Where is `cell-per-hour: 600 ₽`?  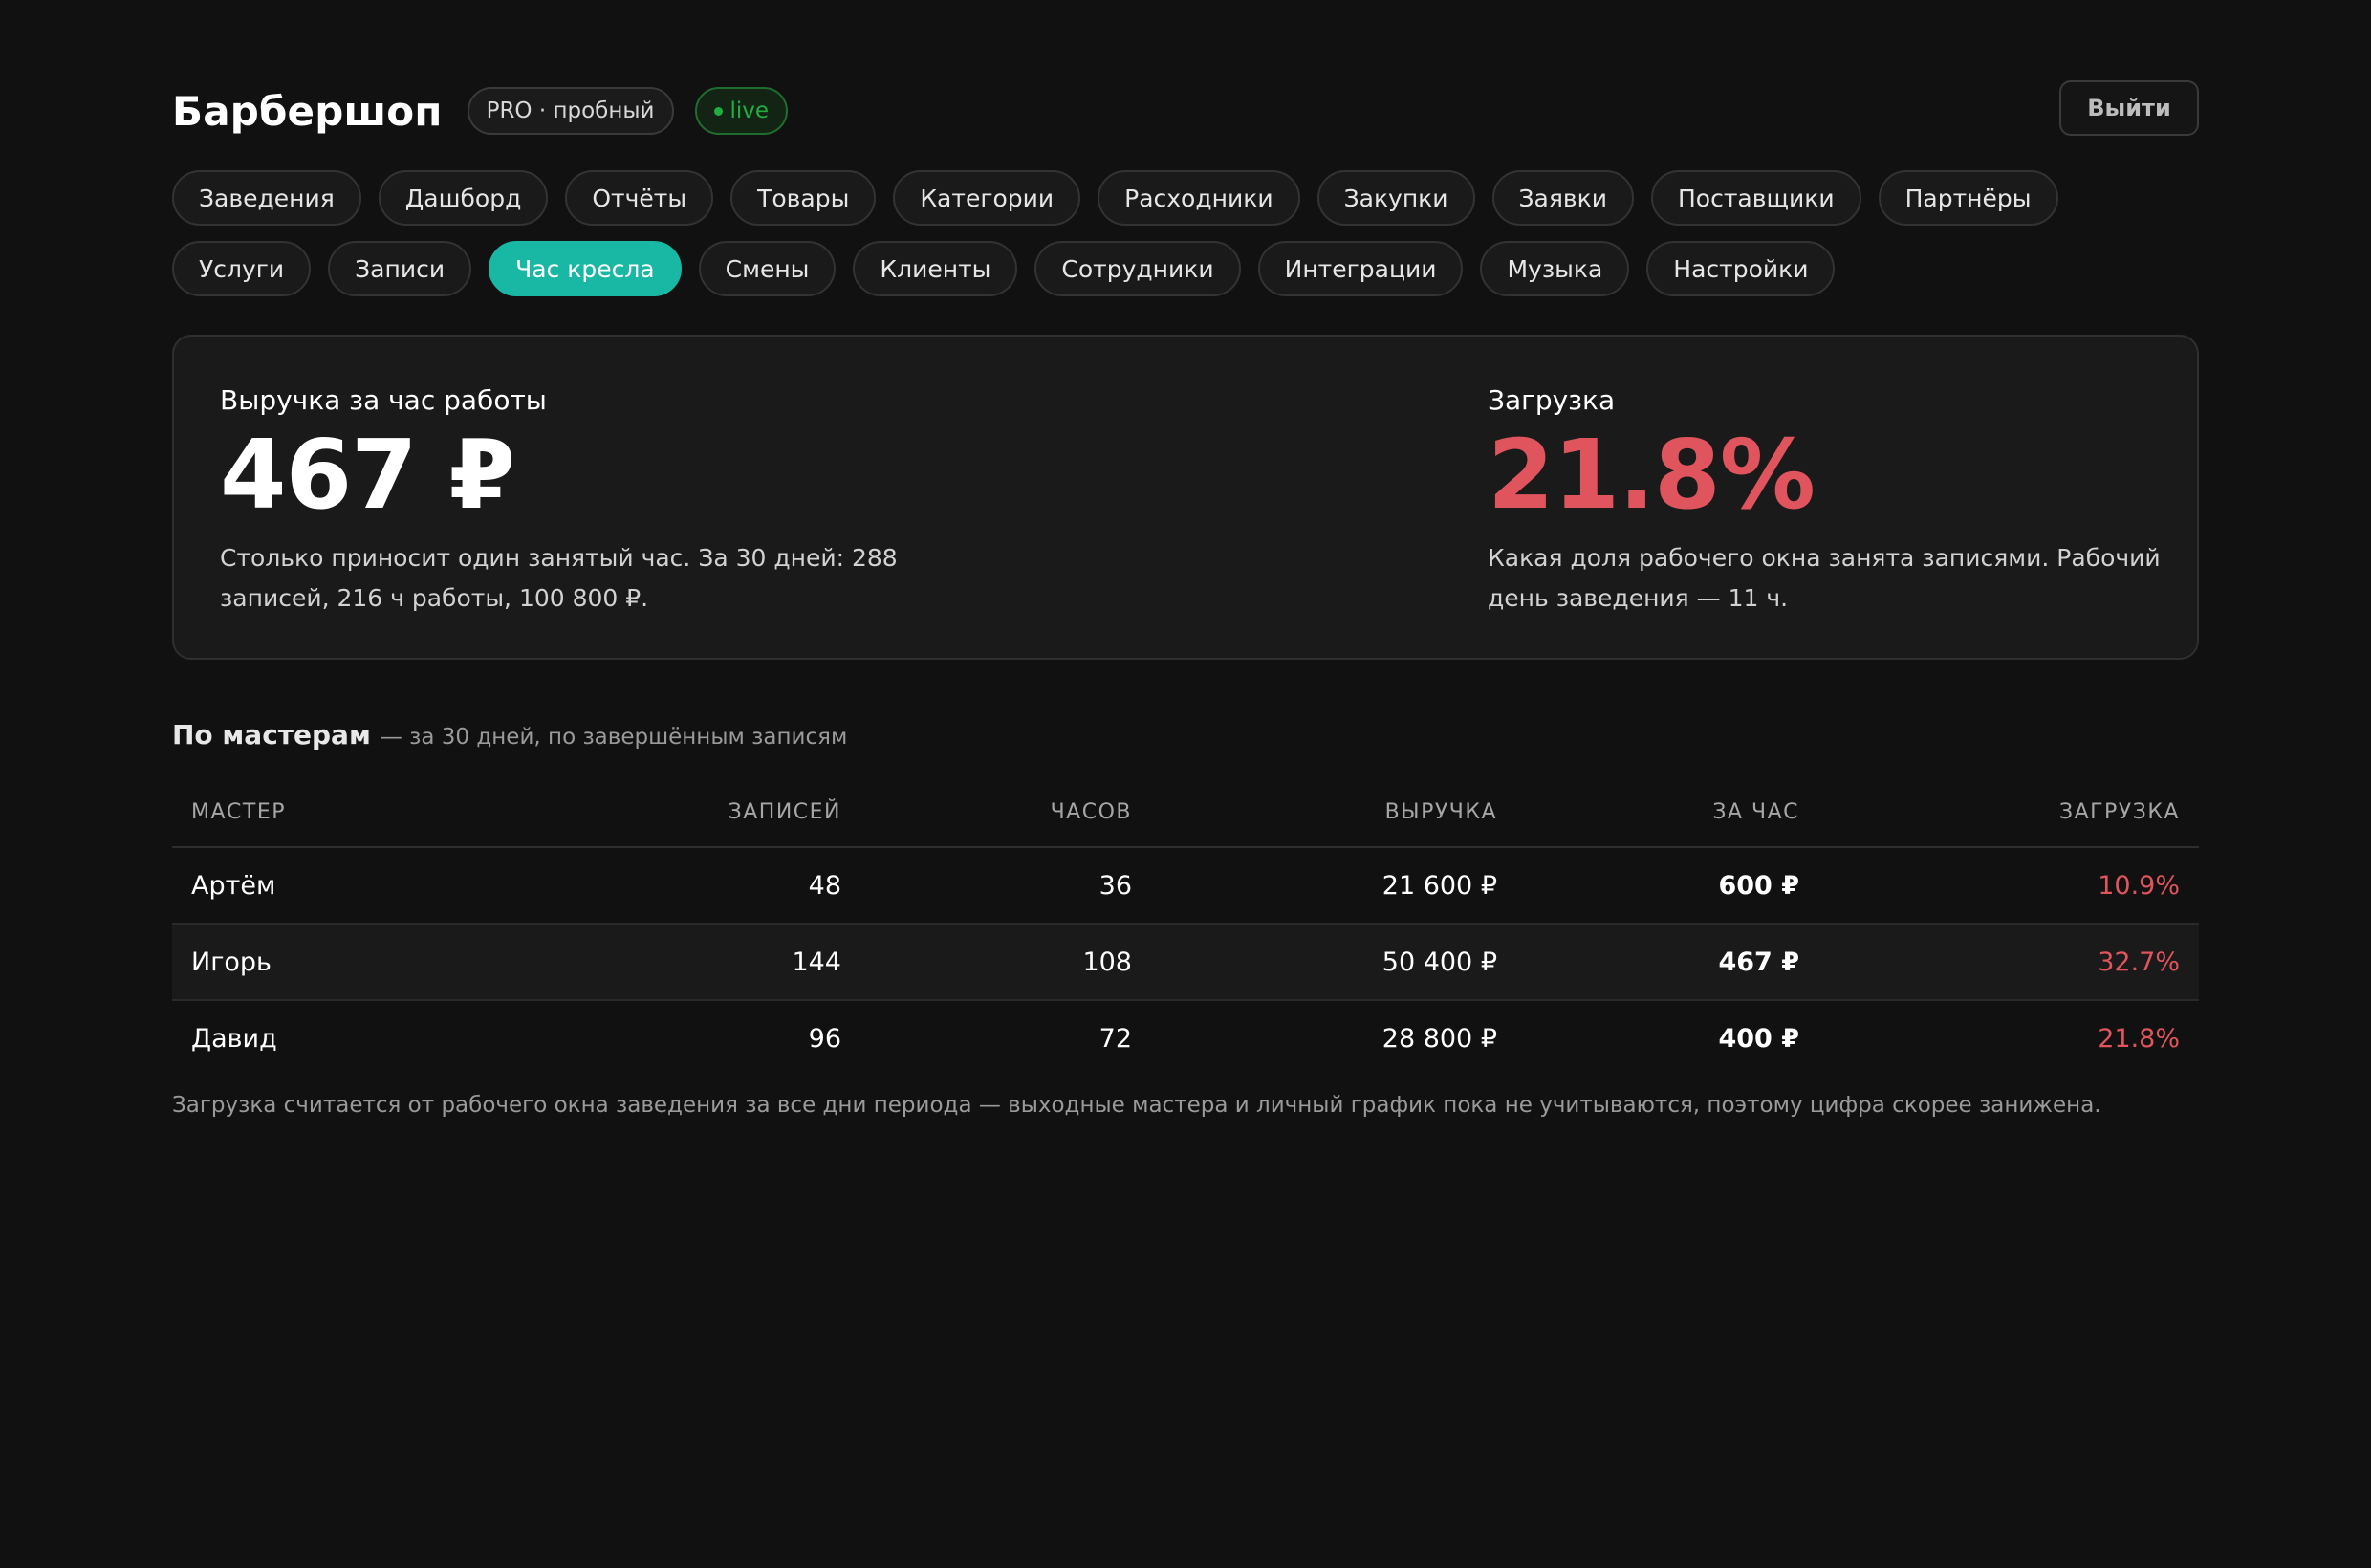
cell-per-hour: 600 ₽ is located at coordinates (1758, 885).